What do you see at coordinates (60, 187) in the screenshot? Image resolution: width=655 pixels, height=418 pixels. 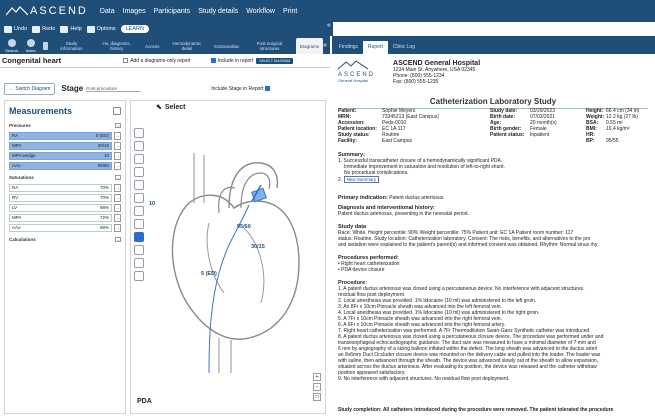 I see `saturation-field: RA 70%` at bounding box center [60, 187].